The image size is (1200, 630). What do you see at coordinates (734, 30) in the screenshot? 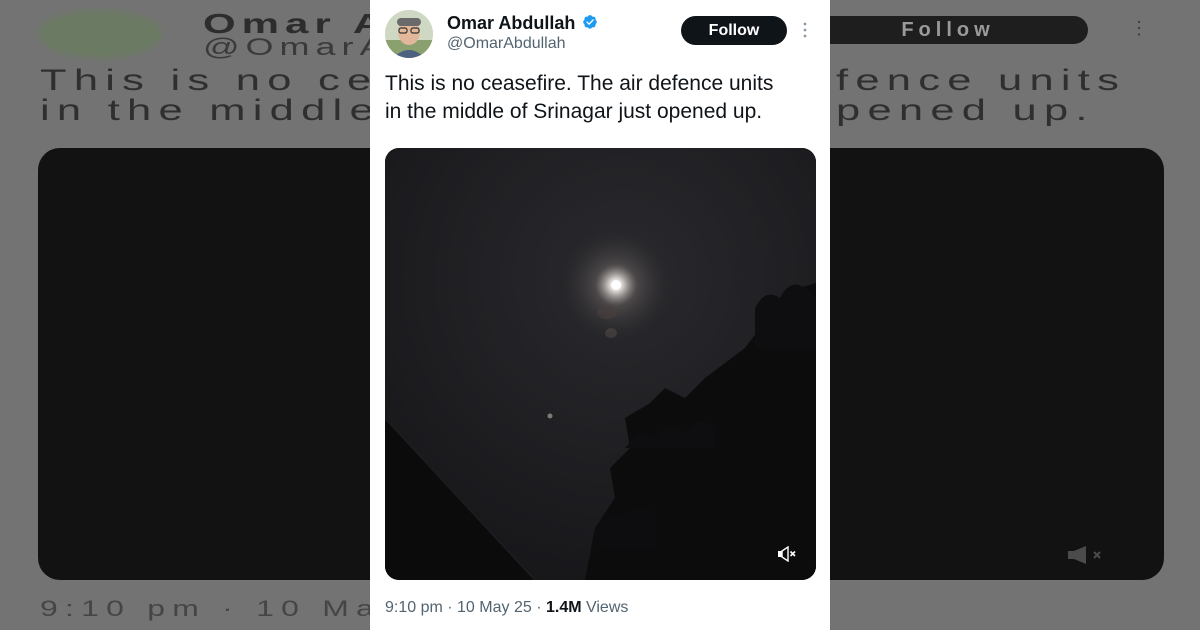
I see `follow-button: Follow` at bounding box center [734, 30].